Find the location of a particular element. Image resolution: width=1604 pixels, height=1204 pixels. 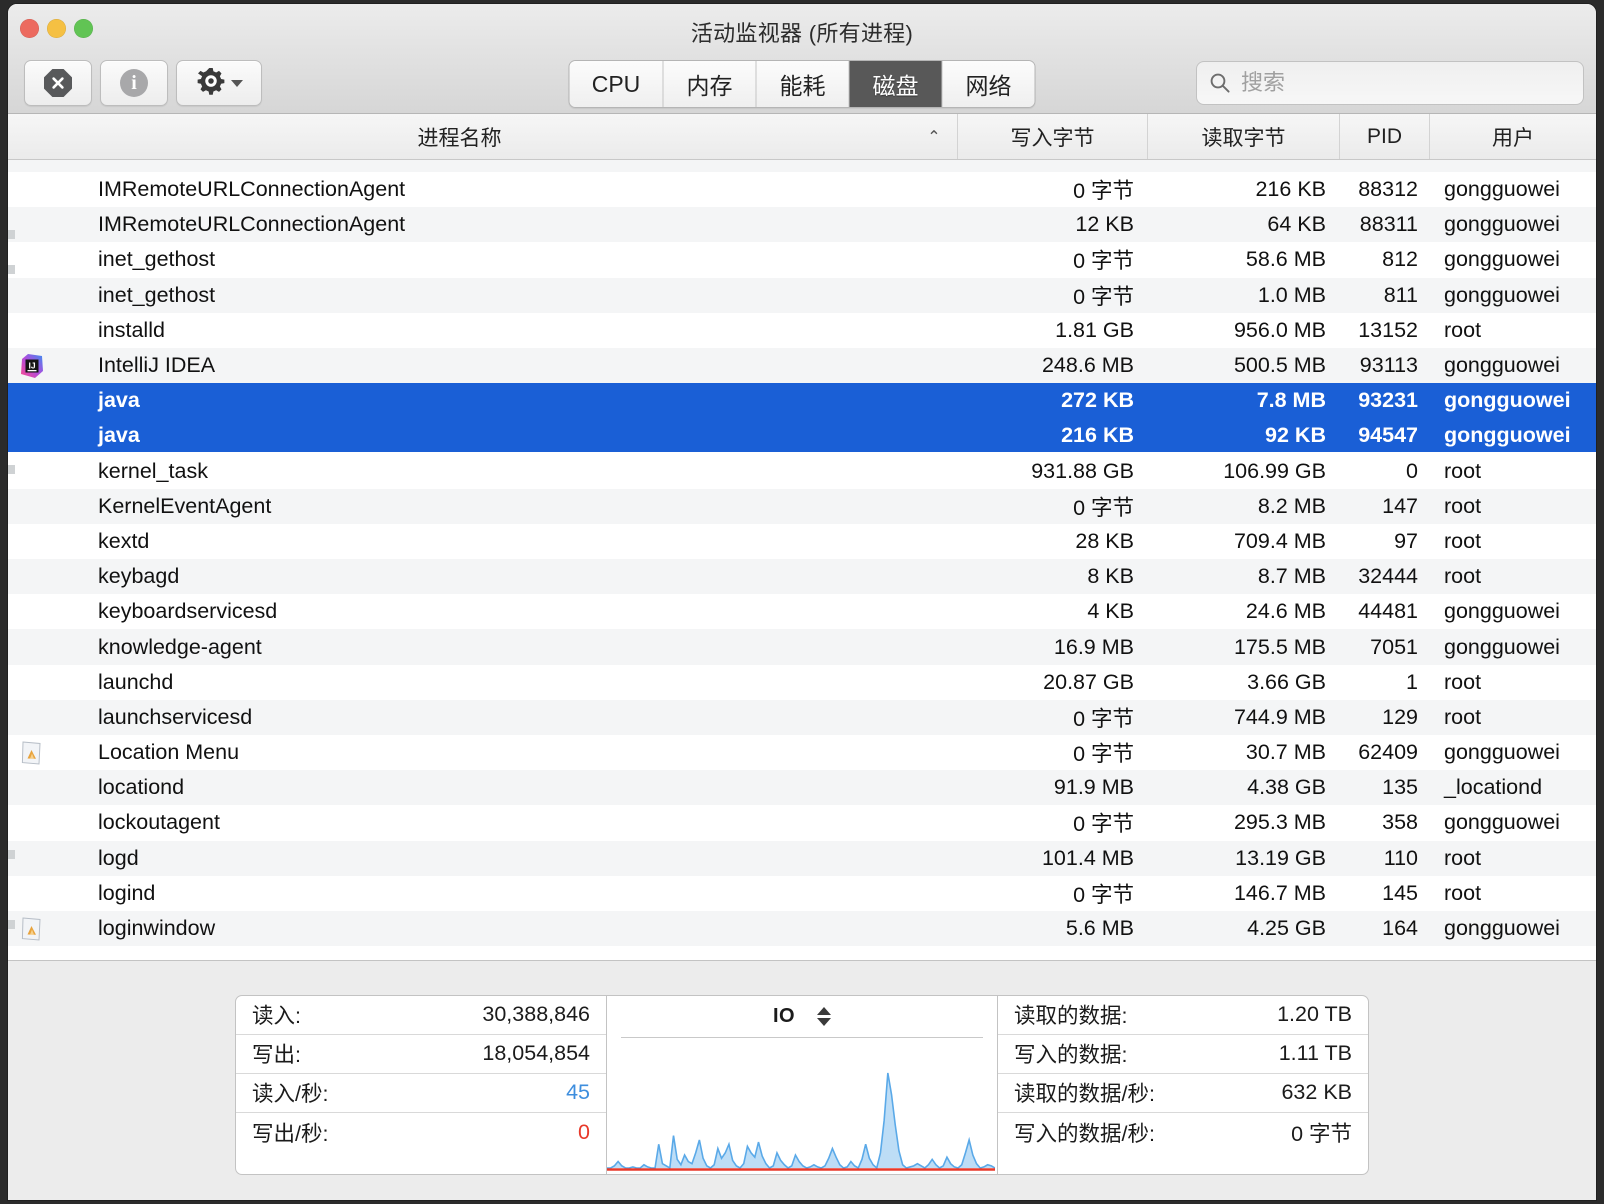

cell-pid: 13152 is located at coordinates (1388, 329).